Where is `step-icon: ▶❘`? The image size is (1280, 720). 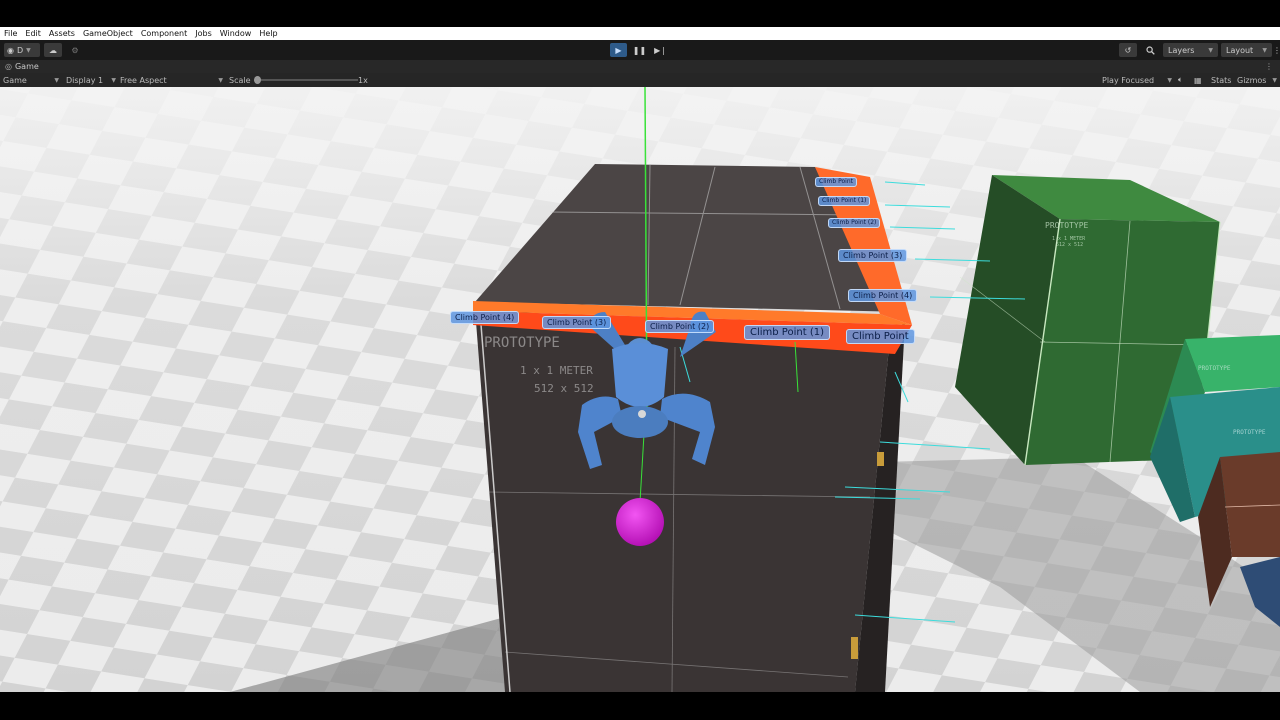
step-icon: ▶❘ is located at coordinates (660, 50).